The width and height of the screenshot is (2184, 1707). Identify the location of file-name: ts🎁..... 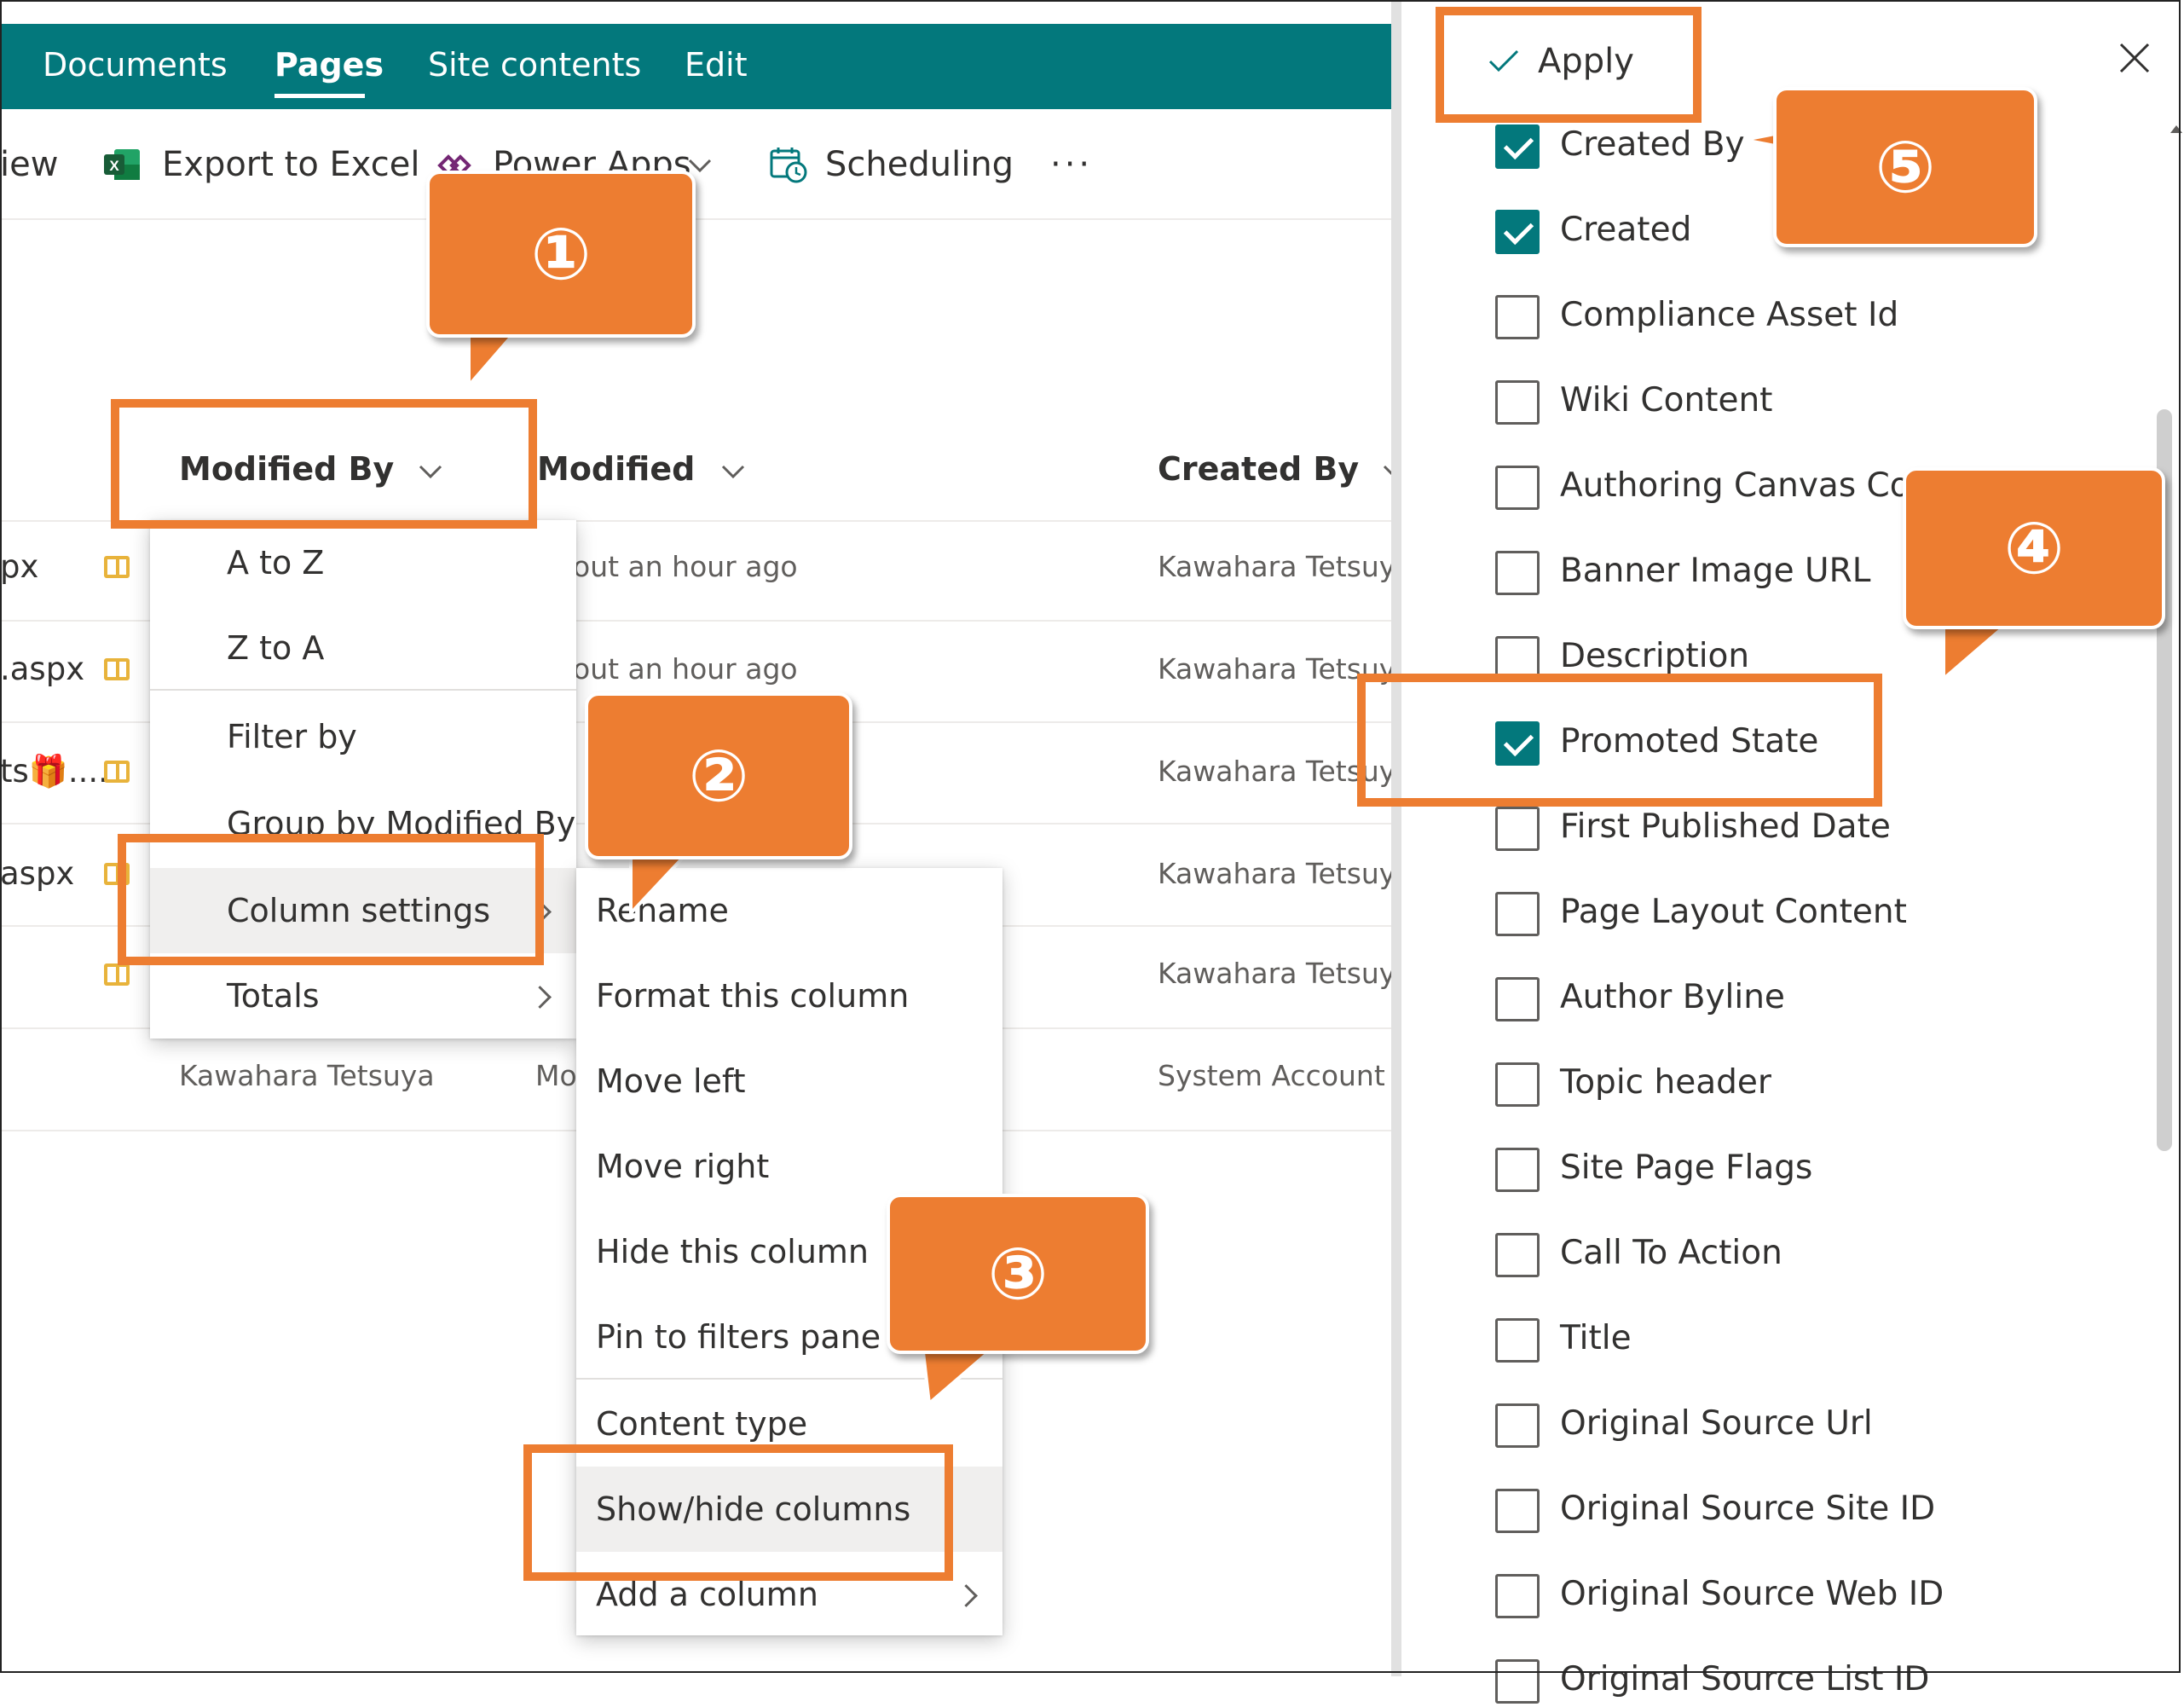
(54, 771).